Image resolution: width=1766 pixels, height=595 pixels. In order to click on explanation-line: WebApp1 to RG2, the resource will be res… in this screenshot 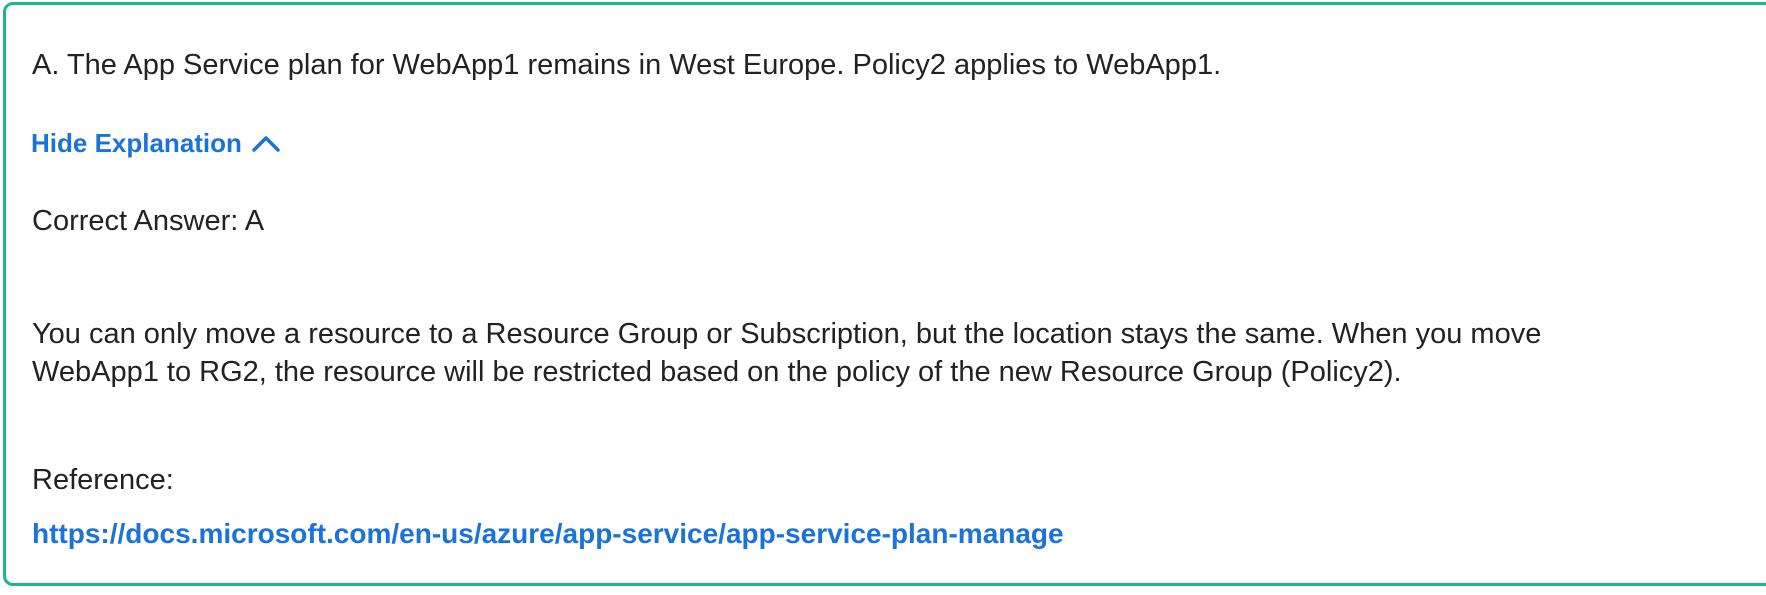, I will do `click(717, 372)`.